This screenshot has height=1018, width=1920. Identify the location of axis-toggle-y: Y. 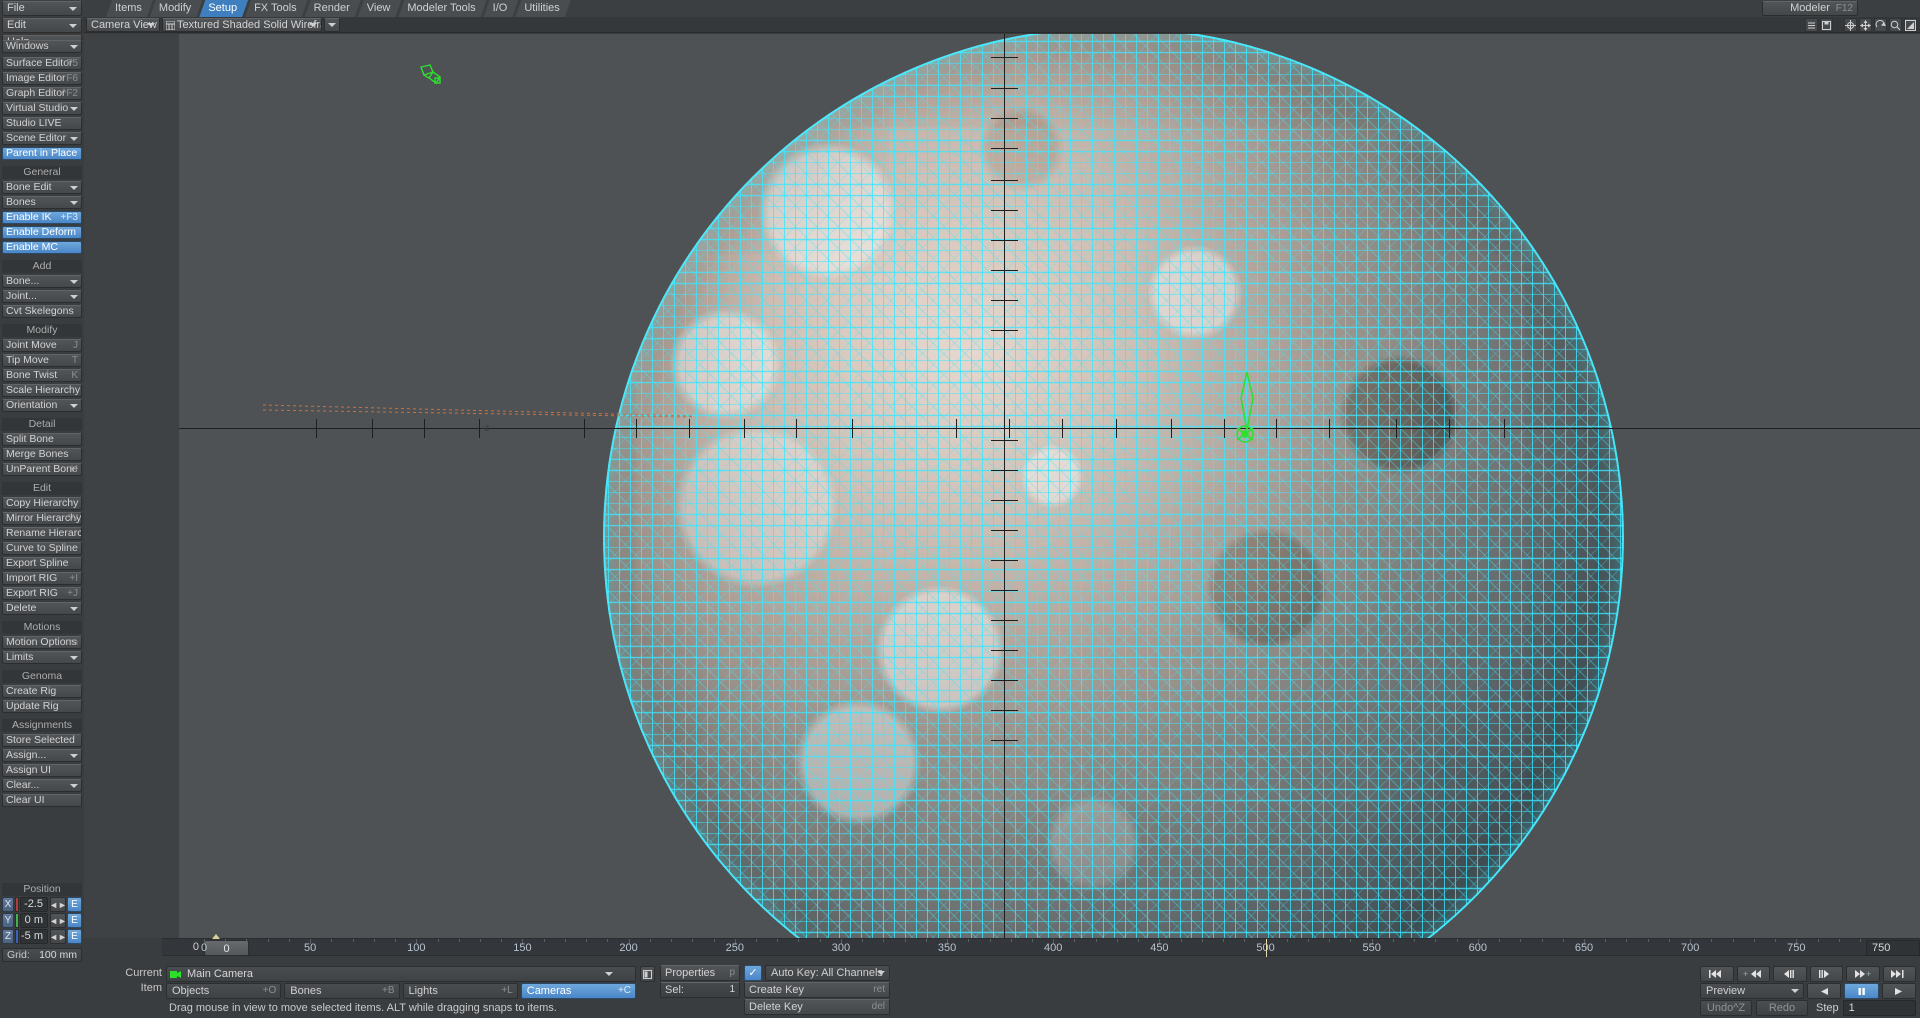
(8, 920).